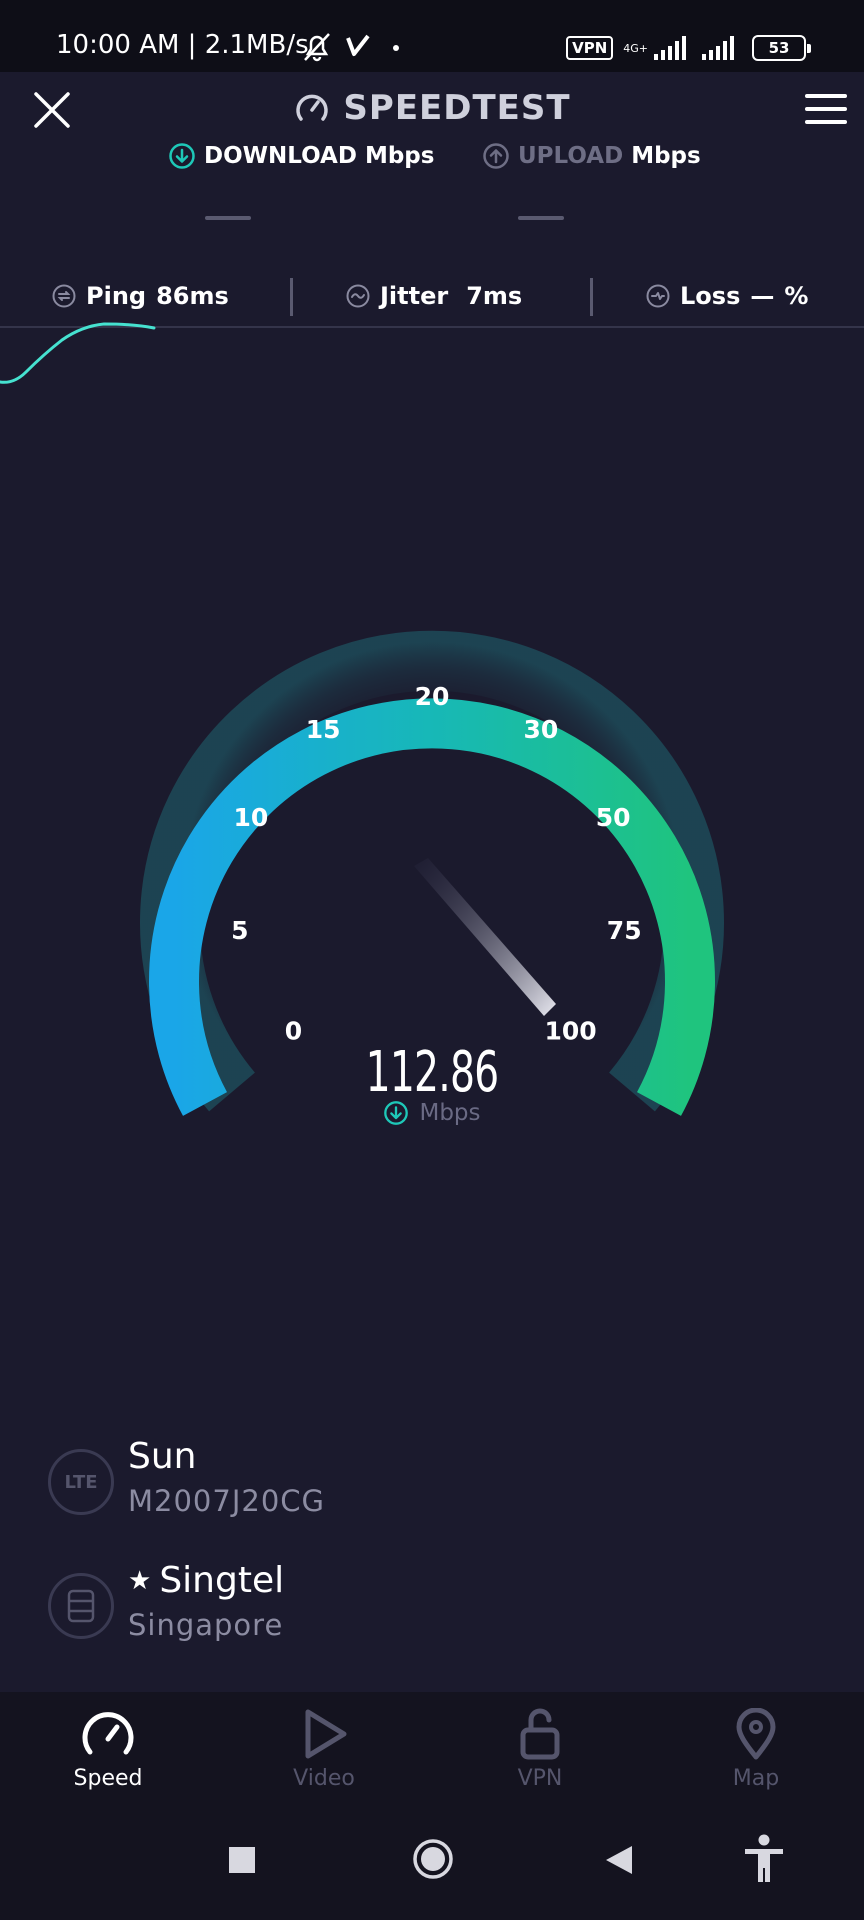  I want to click on battery-icon: 53, so click(781, 48).